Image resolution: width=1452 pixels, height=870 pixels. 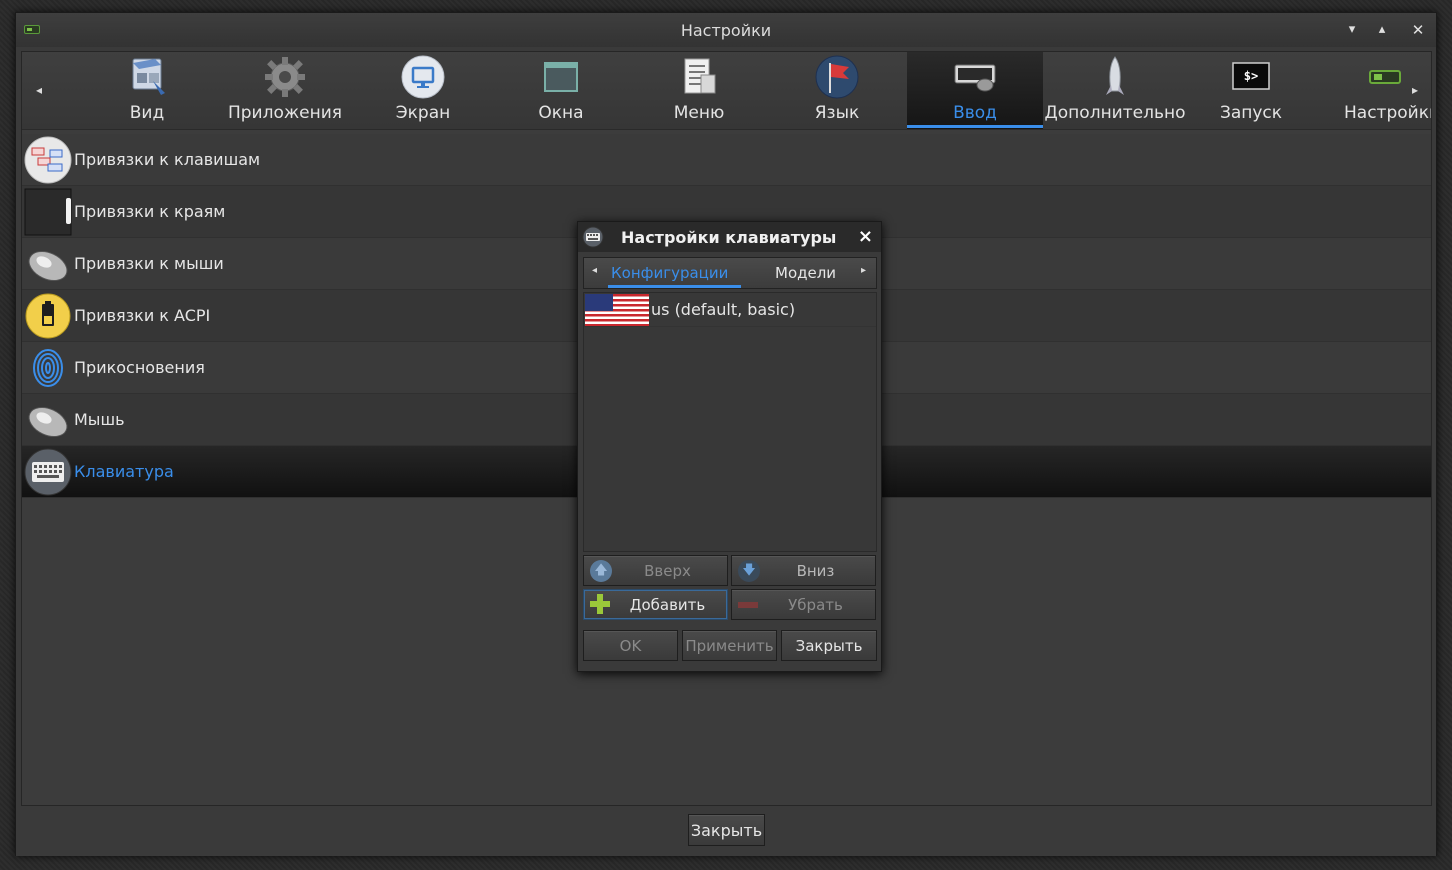 I want to click on look-icon, so click(x=147, y=77).